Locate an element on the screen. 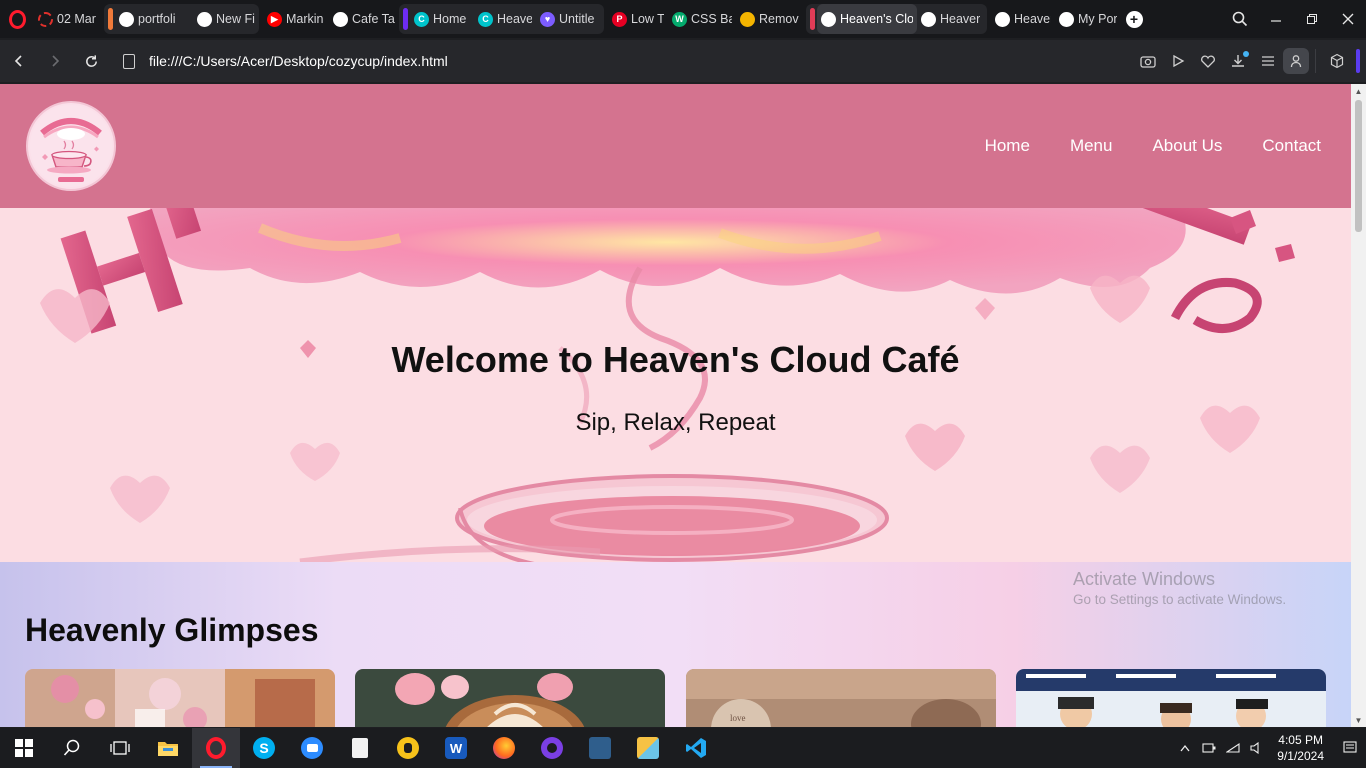  restore-button is located at coordinates (1312, 19).